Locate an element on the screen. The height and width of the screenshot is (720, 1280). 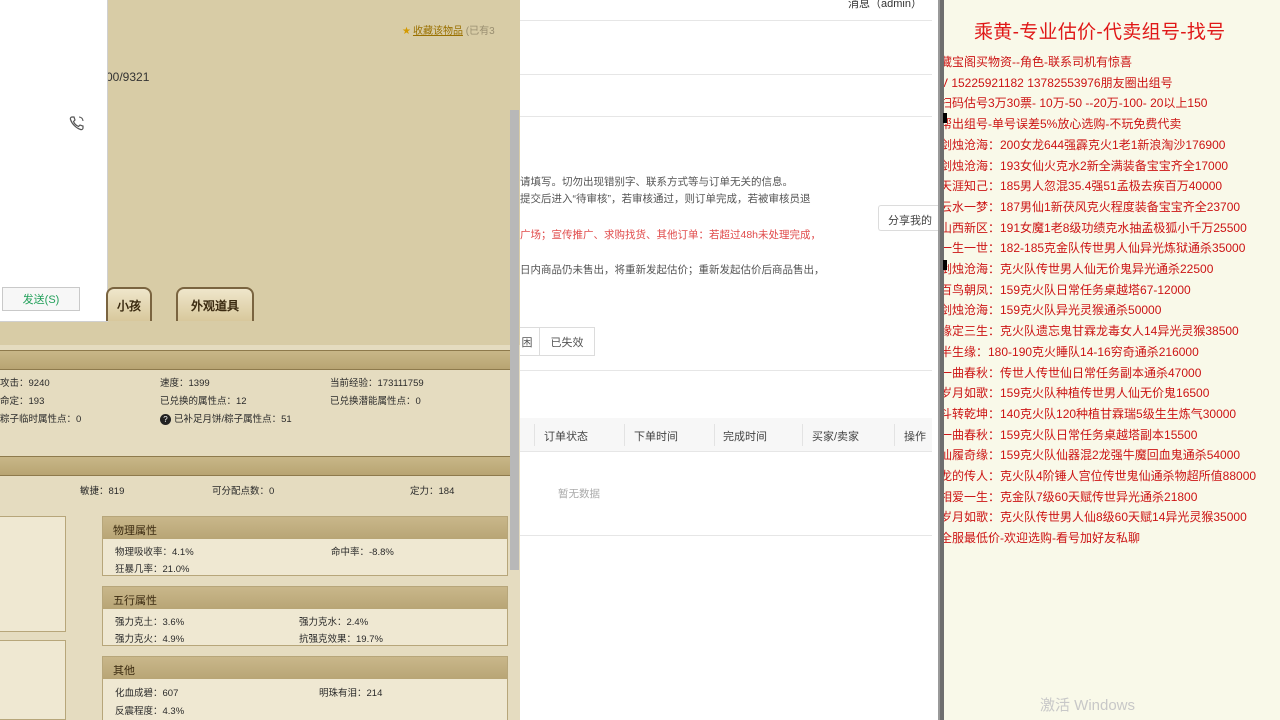
listing-line: 剑烛沧海：克火队传世男人仙无价鬼异光通杀22500 is located at coordinates (1079, 269).